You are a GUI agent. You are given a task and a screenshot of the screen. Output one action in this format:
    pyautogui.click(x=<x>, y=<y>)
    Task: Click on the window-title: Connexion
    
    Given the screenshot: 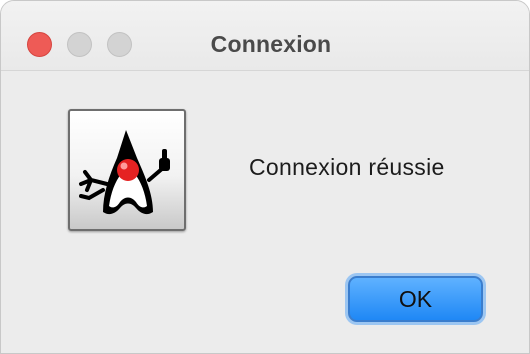 What is the action you would take?
    pyautogui.click(x=271, y=44)
    